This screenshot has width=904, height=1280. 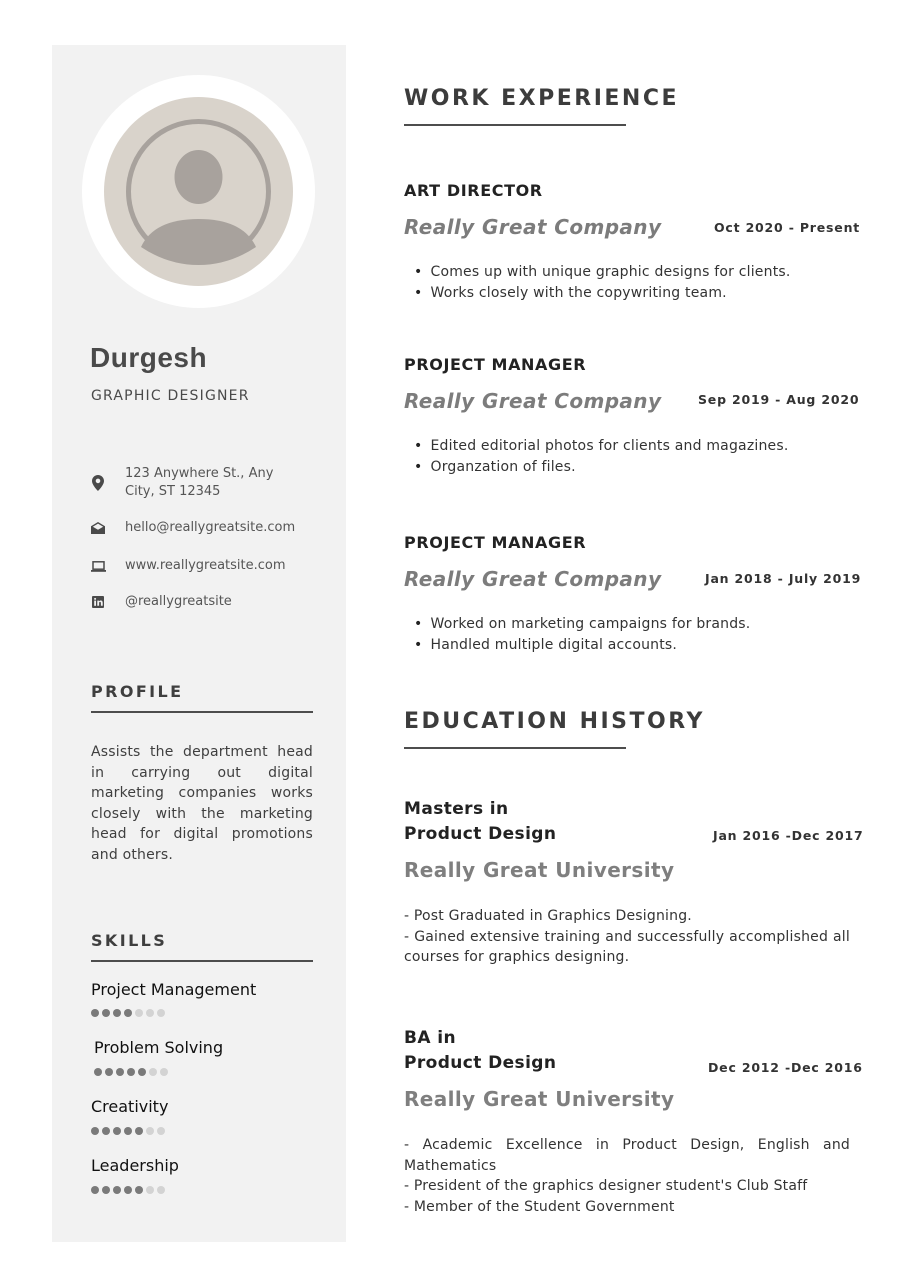 I want to click on education-line: - Member of the Student Government, so click(x=539, y=1206).